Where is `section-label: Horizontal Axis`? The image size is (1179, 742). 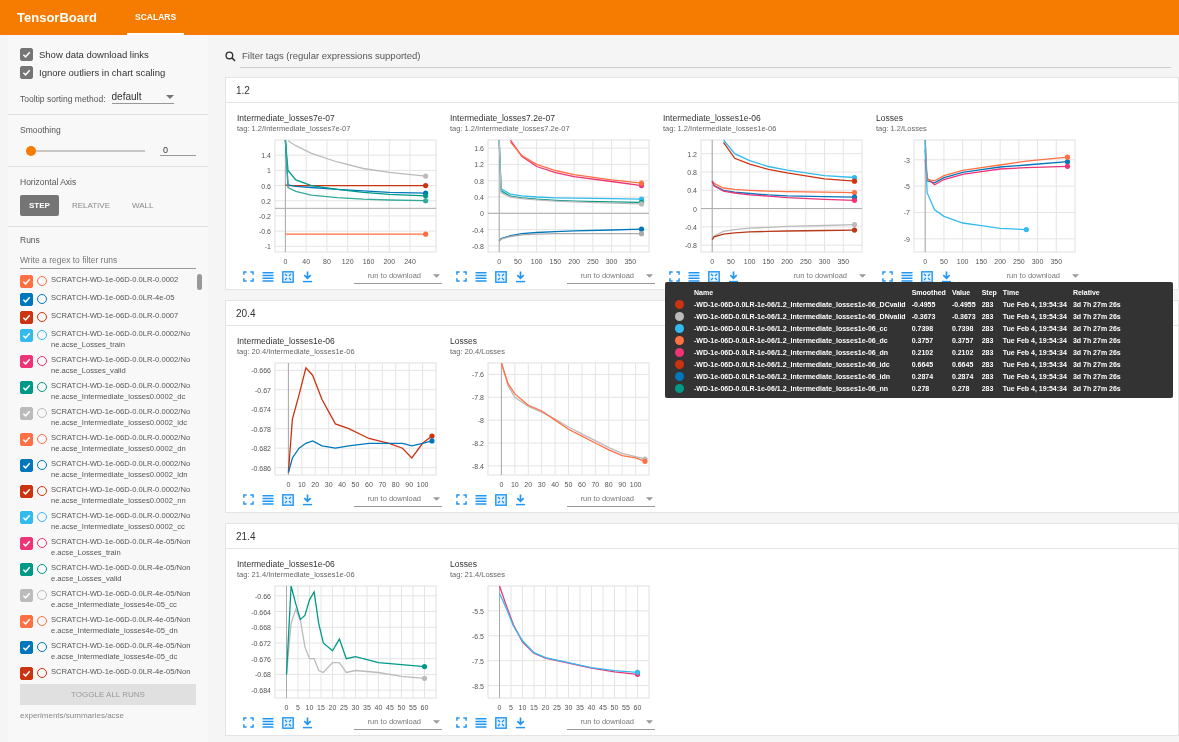 section-label: Horizontal Axis is located at coordinates (49, 182).